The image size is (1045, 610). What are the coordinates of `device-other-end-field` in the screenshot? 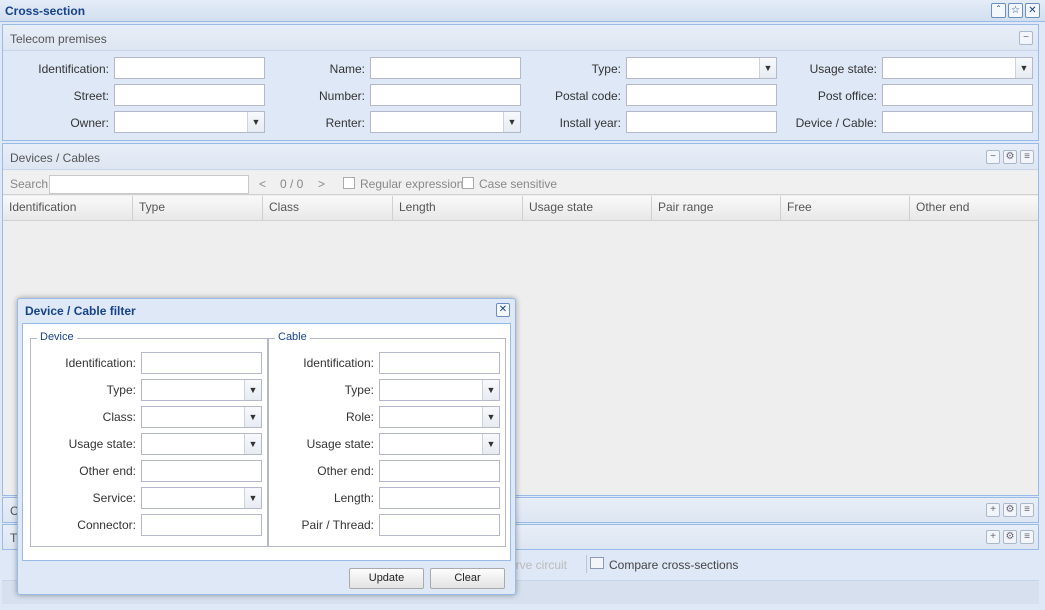 It's located at (201, 471).